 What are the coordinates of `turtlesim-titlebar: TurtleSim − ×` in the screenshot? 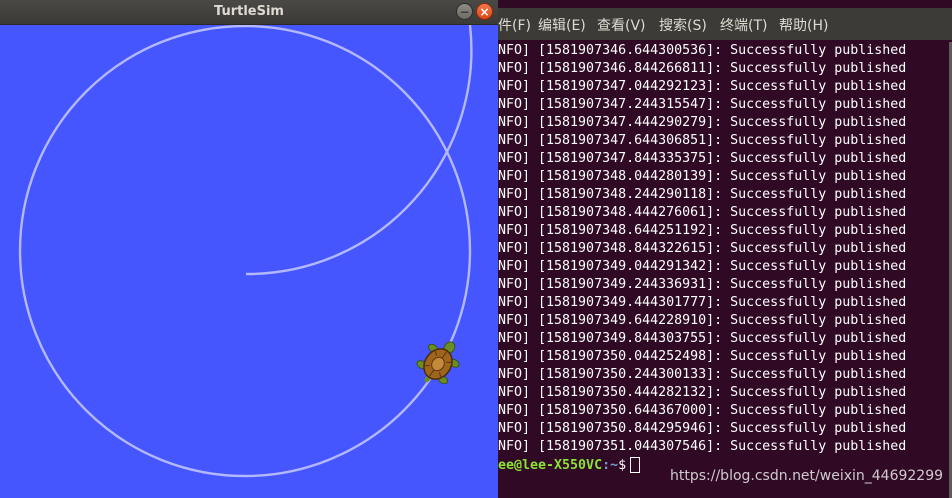 It's located at (249, 12).